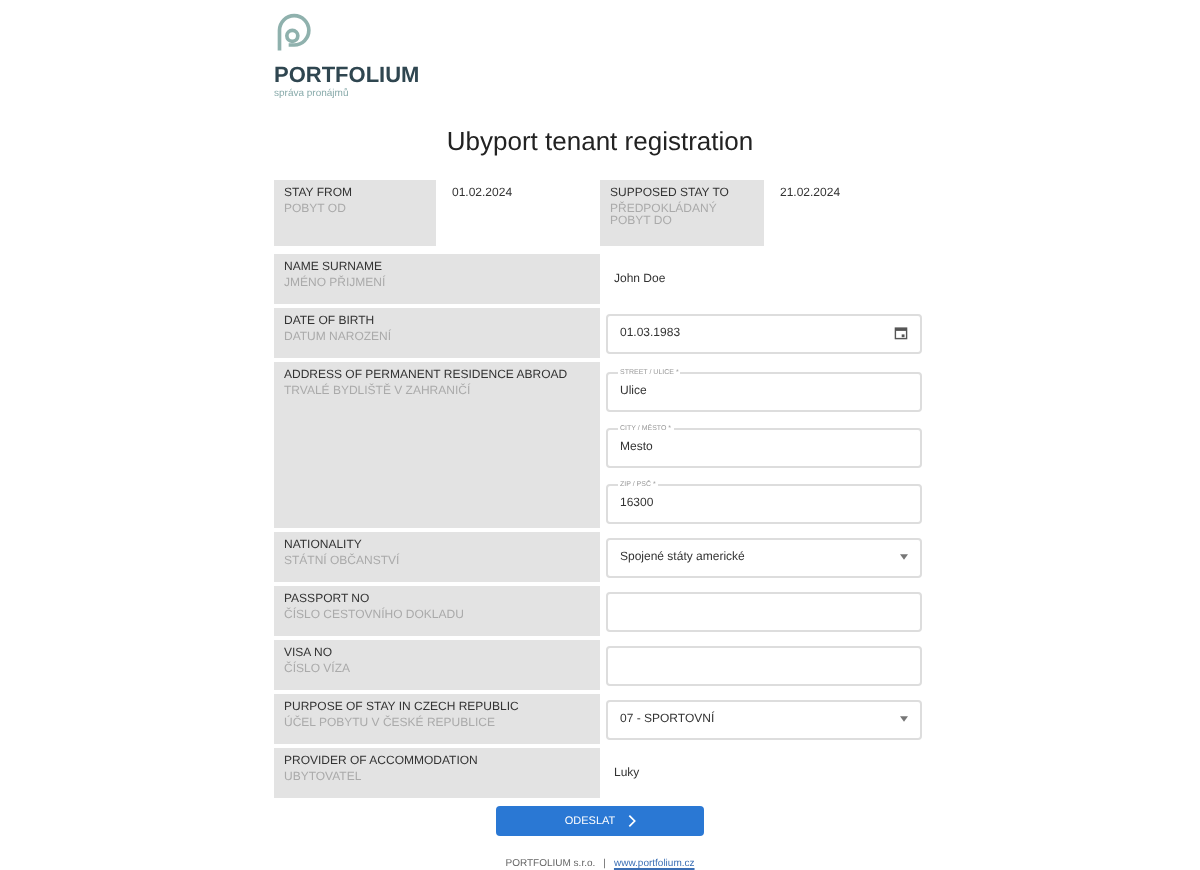 Image resolution: width=1200 pixels, height=870 pixels. What do you see at coordinates (600, 141) in the screenshot?
I see `page-title: Ubyport tenant registration` at bounding box center [600, 141].